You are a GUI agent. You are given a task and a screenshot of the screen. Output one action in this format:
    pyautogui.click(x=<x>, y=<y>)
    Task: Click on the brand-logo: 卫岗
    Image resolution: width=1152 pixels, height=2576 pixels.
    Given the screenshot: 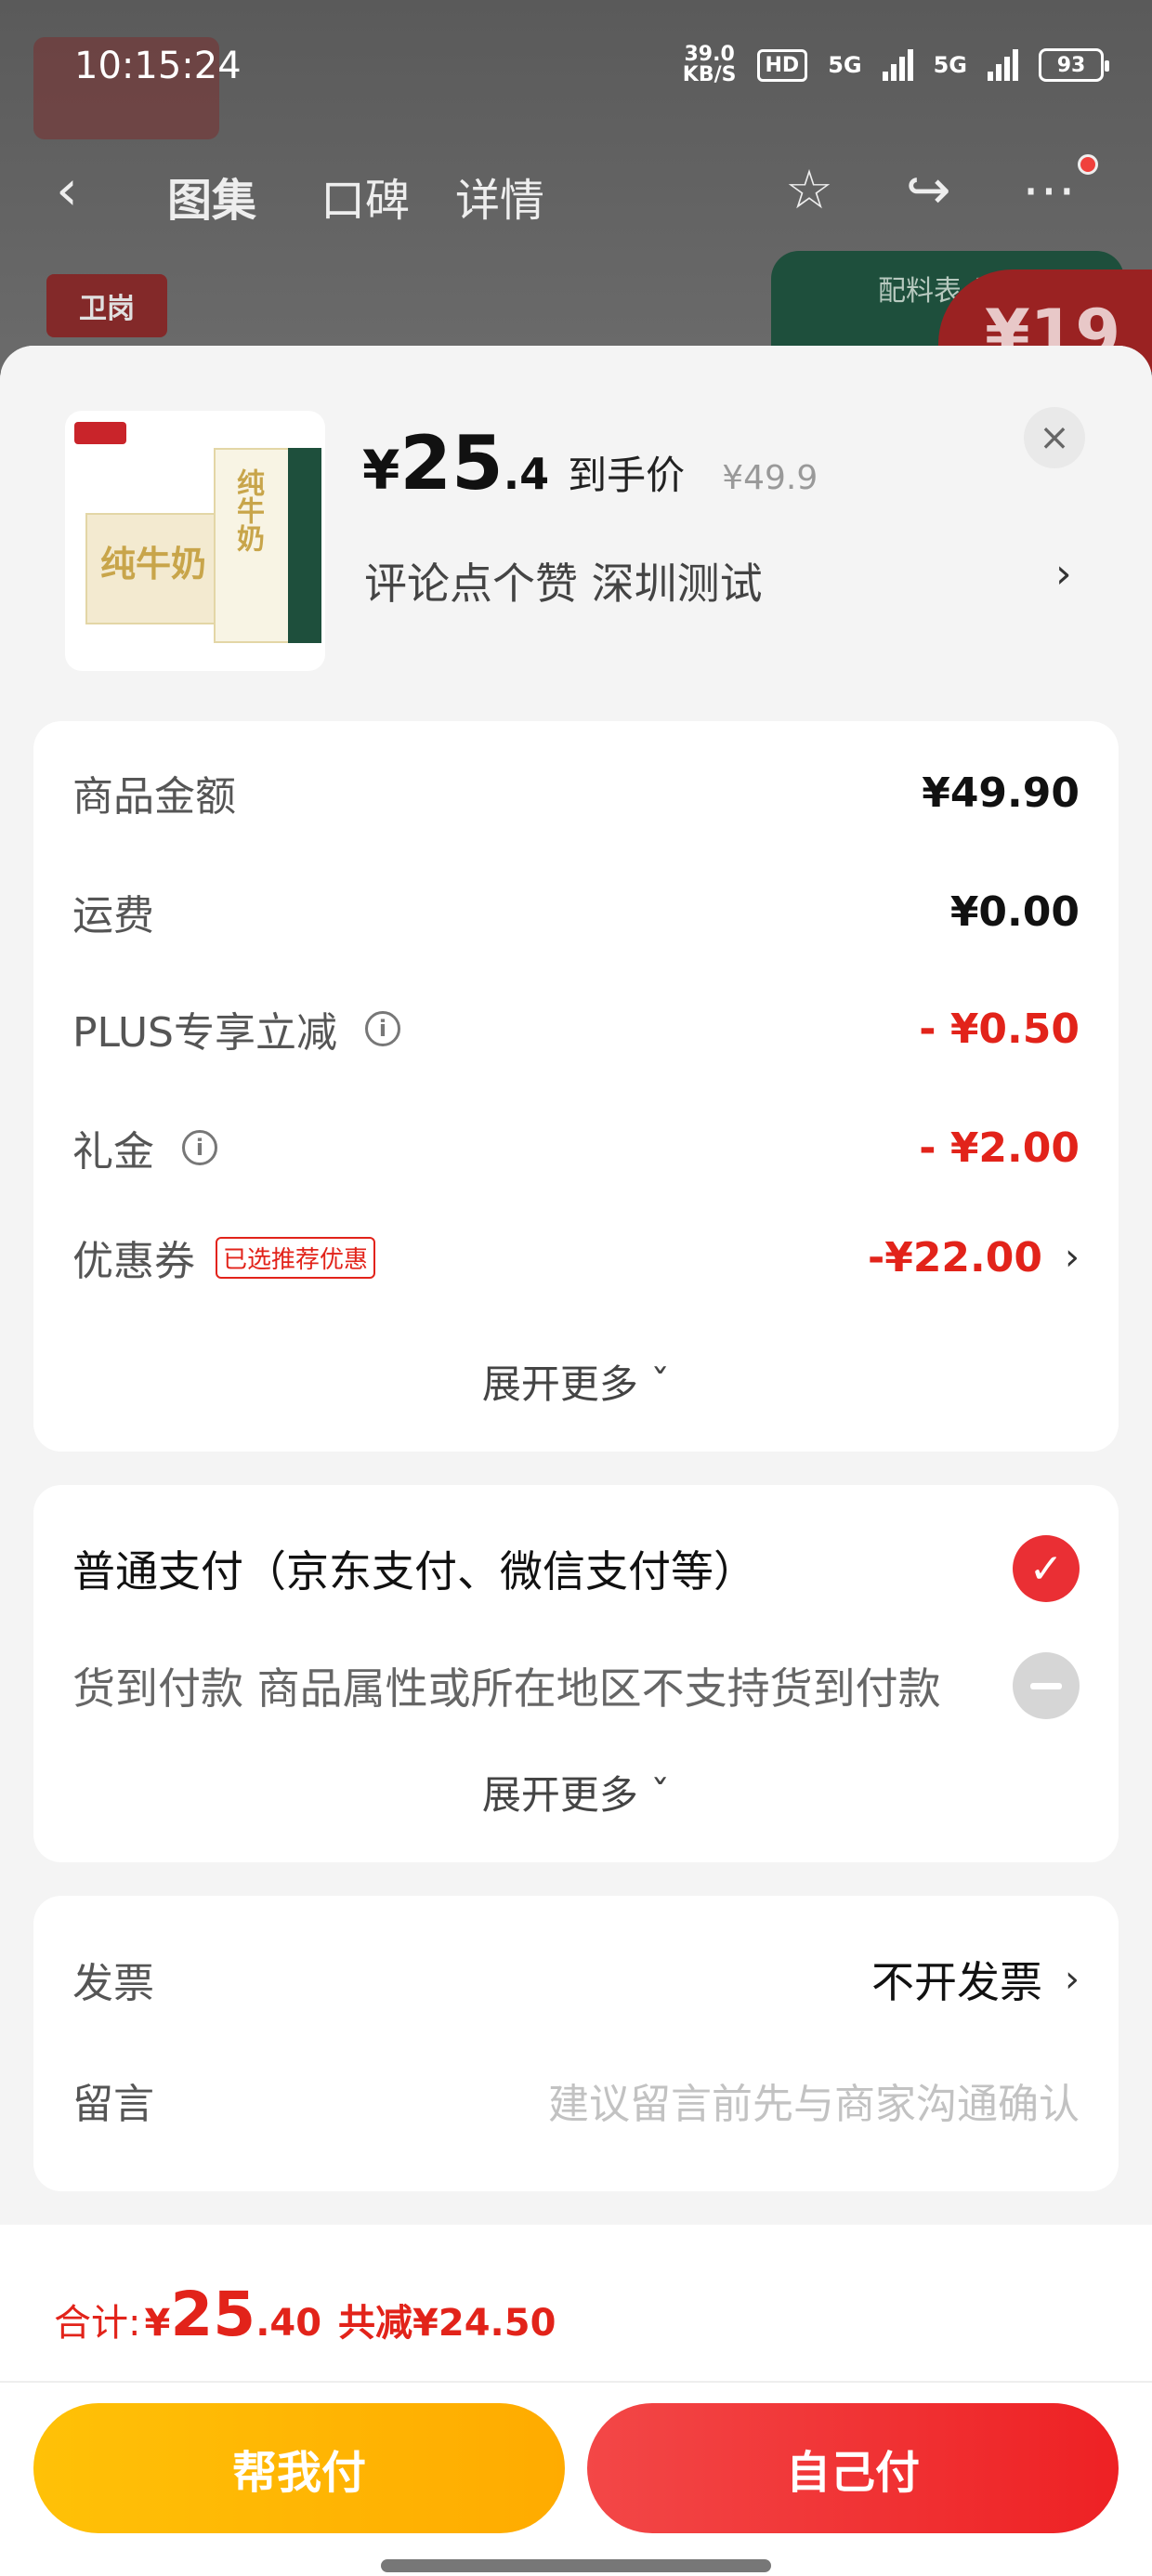 What is the action you would take?
    pyautogui.click(x=106, y=305)
    